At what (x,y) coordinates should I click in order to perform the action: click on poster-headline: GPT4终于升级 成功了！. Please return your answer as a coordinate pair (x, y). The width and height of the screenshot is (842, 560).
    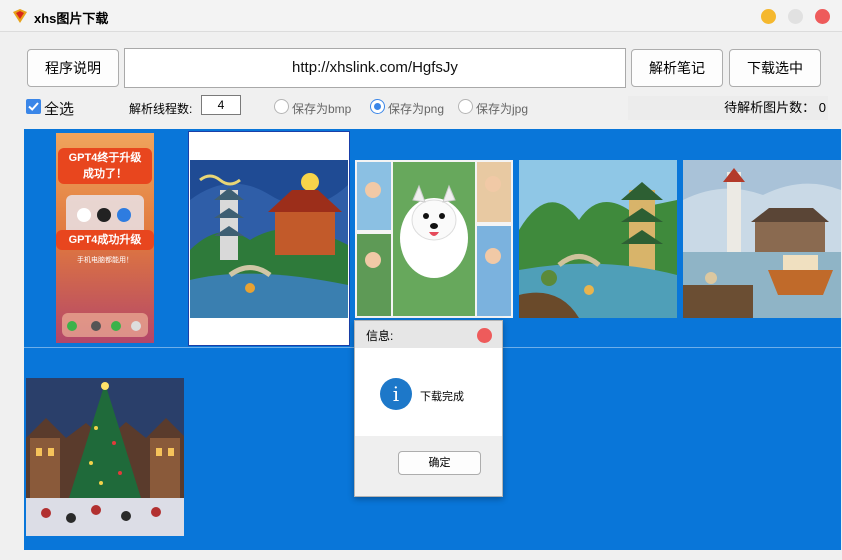
    Looking at the image, I should click on (105, 166).